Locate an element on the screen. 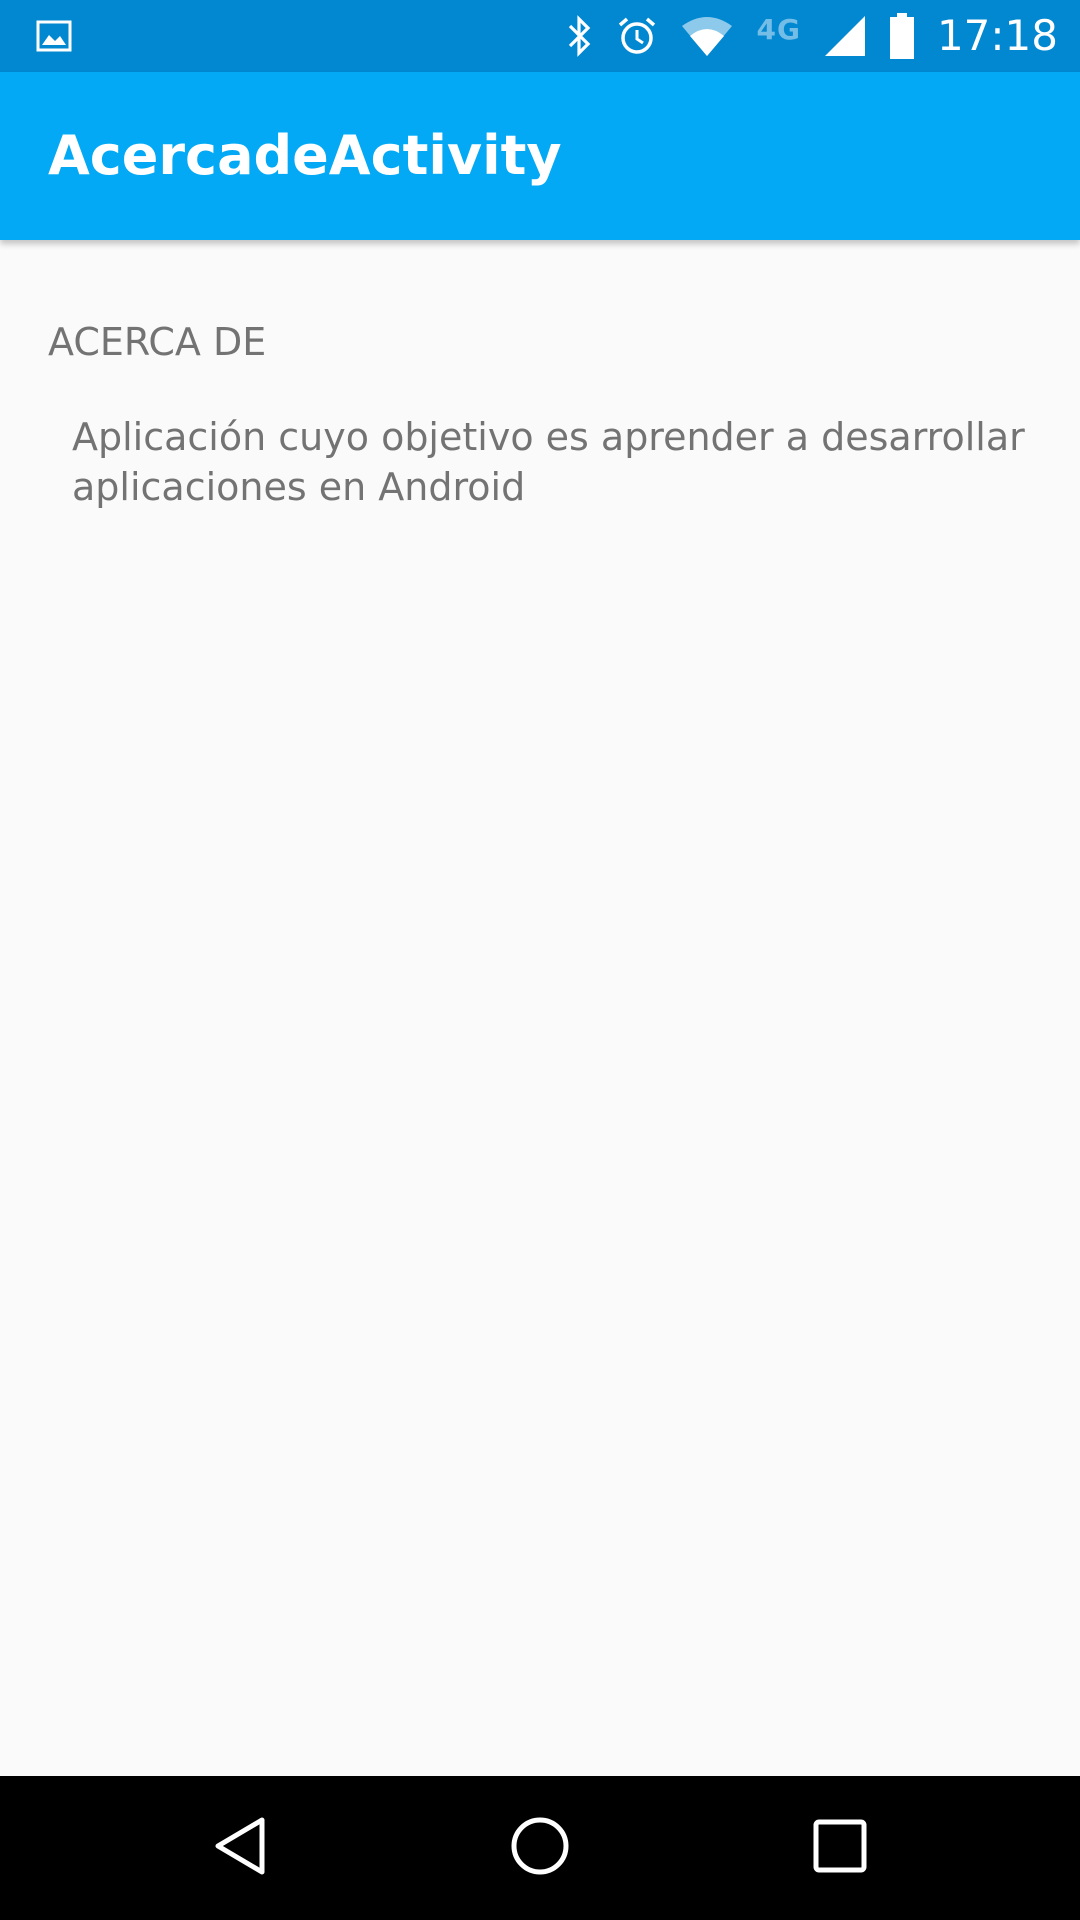 This screenshot has width=1080, height=1920. image-notification-icon is located at coordinates (54, 36).